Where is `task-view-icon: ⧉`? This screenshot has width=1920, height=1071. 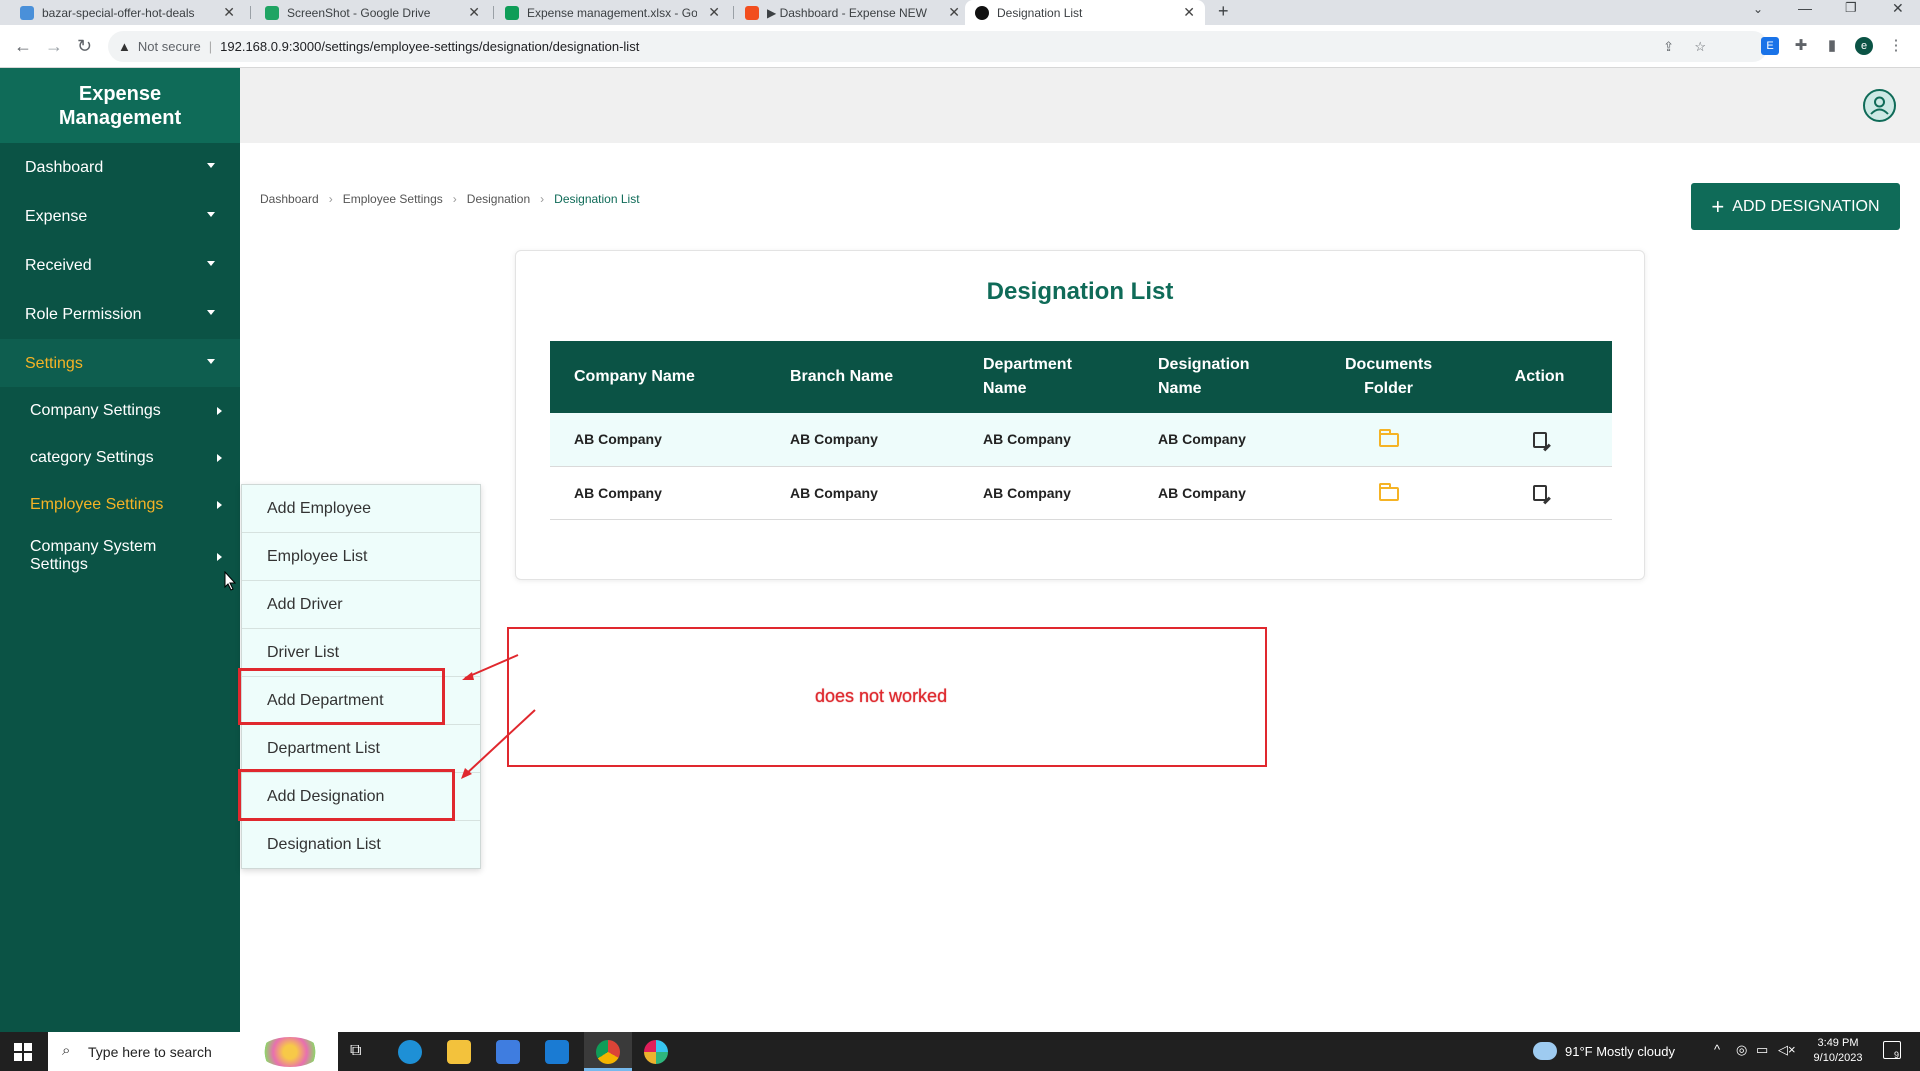
task-view-icon: ⧉ is located at coordinates (355, 1051).